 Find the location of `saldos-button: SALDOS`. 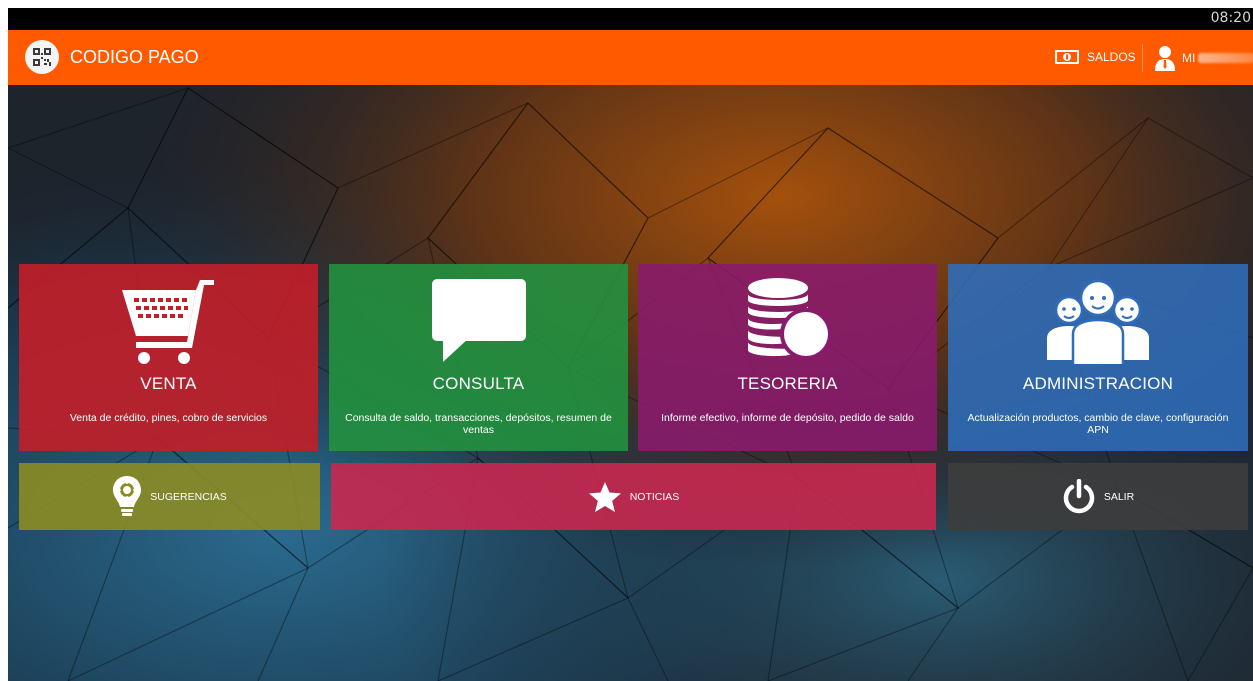

saldos-button: SALDOS is located at coordinates (1095, 57).